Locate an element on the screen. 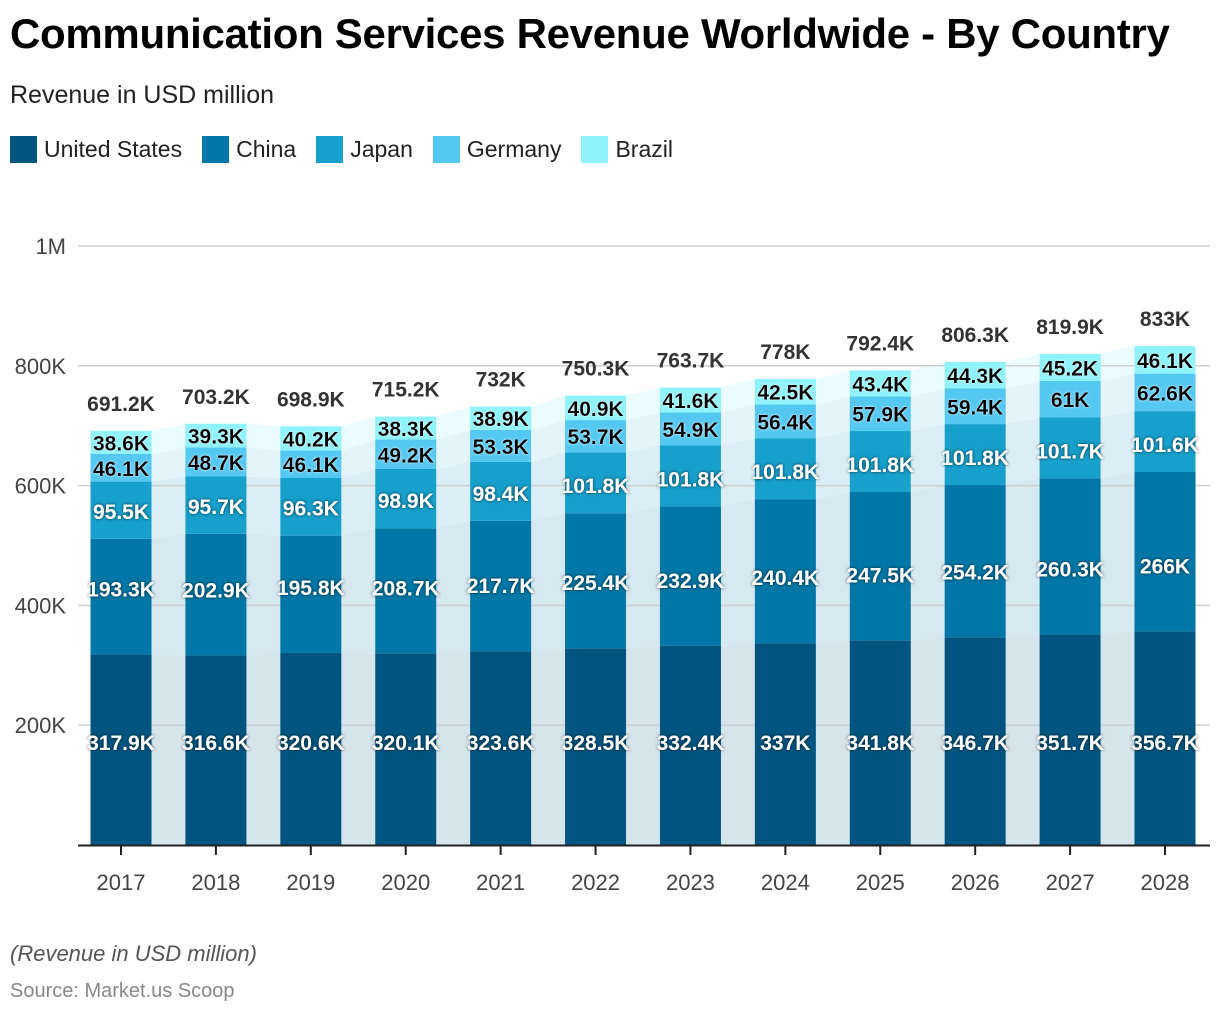  total-label: 698.9K is located at coordinates (311, 399).